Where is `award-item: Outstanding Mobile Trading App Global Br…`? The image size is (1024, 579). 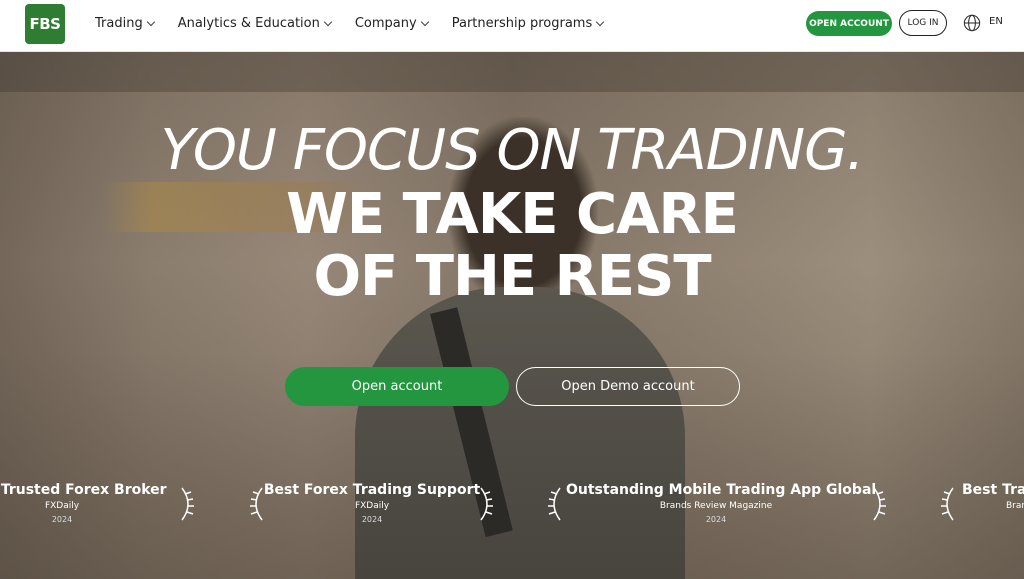
award-item: Outstanding Mobile Trading App Global Br… is located at coordinates (721, 503).